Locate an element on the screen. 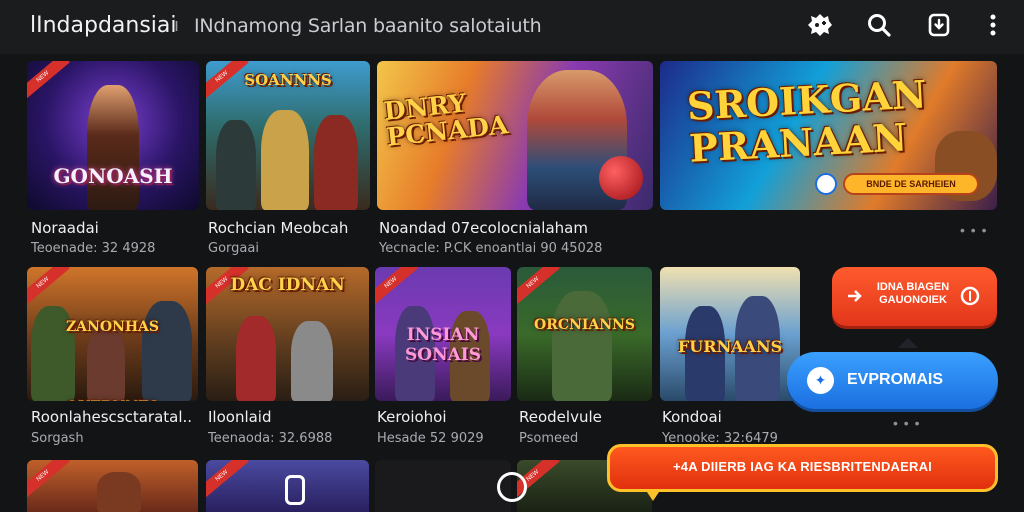 The height and width of the screenshot is (512, 1024). gamepad-icon is located at coordinates (820, 25).